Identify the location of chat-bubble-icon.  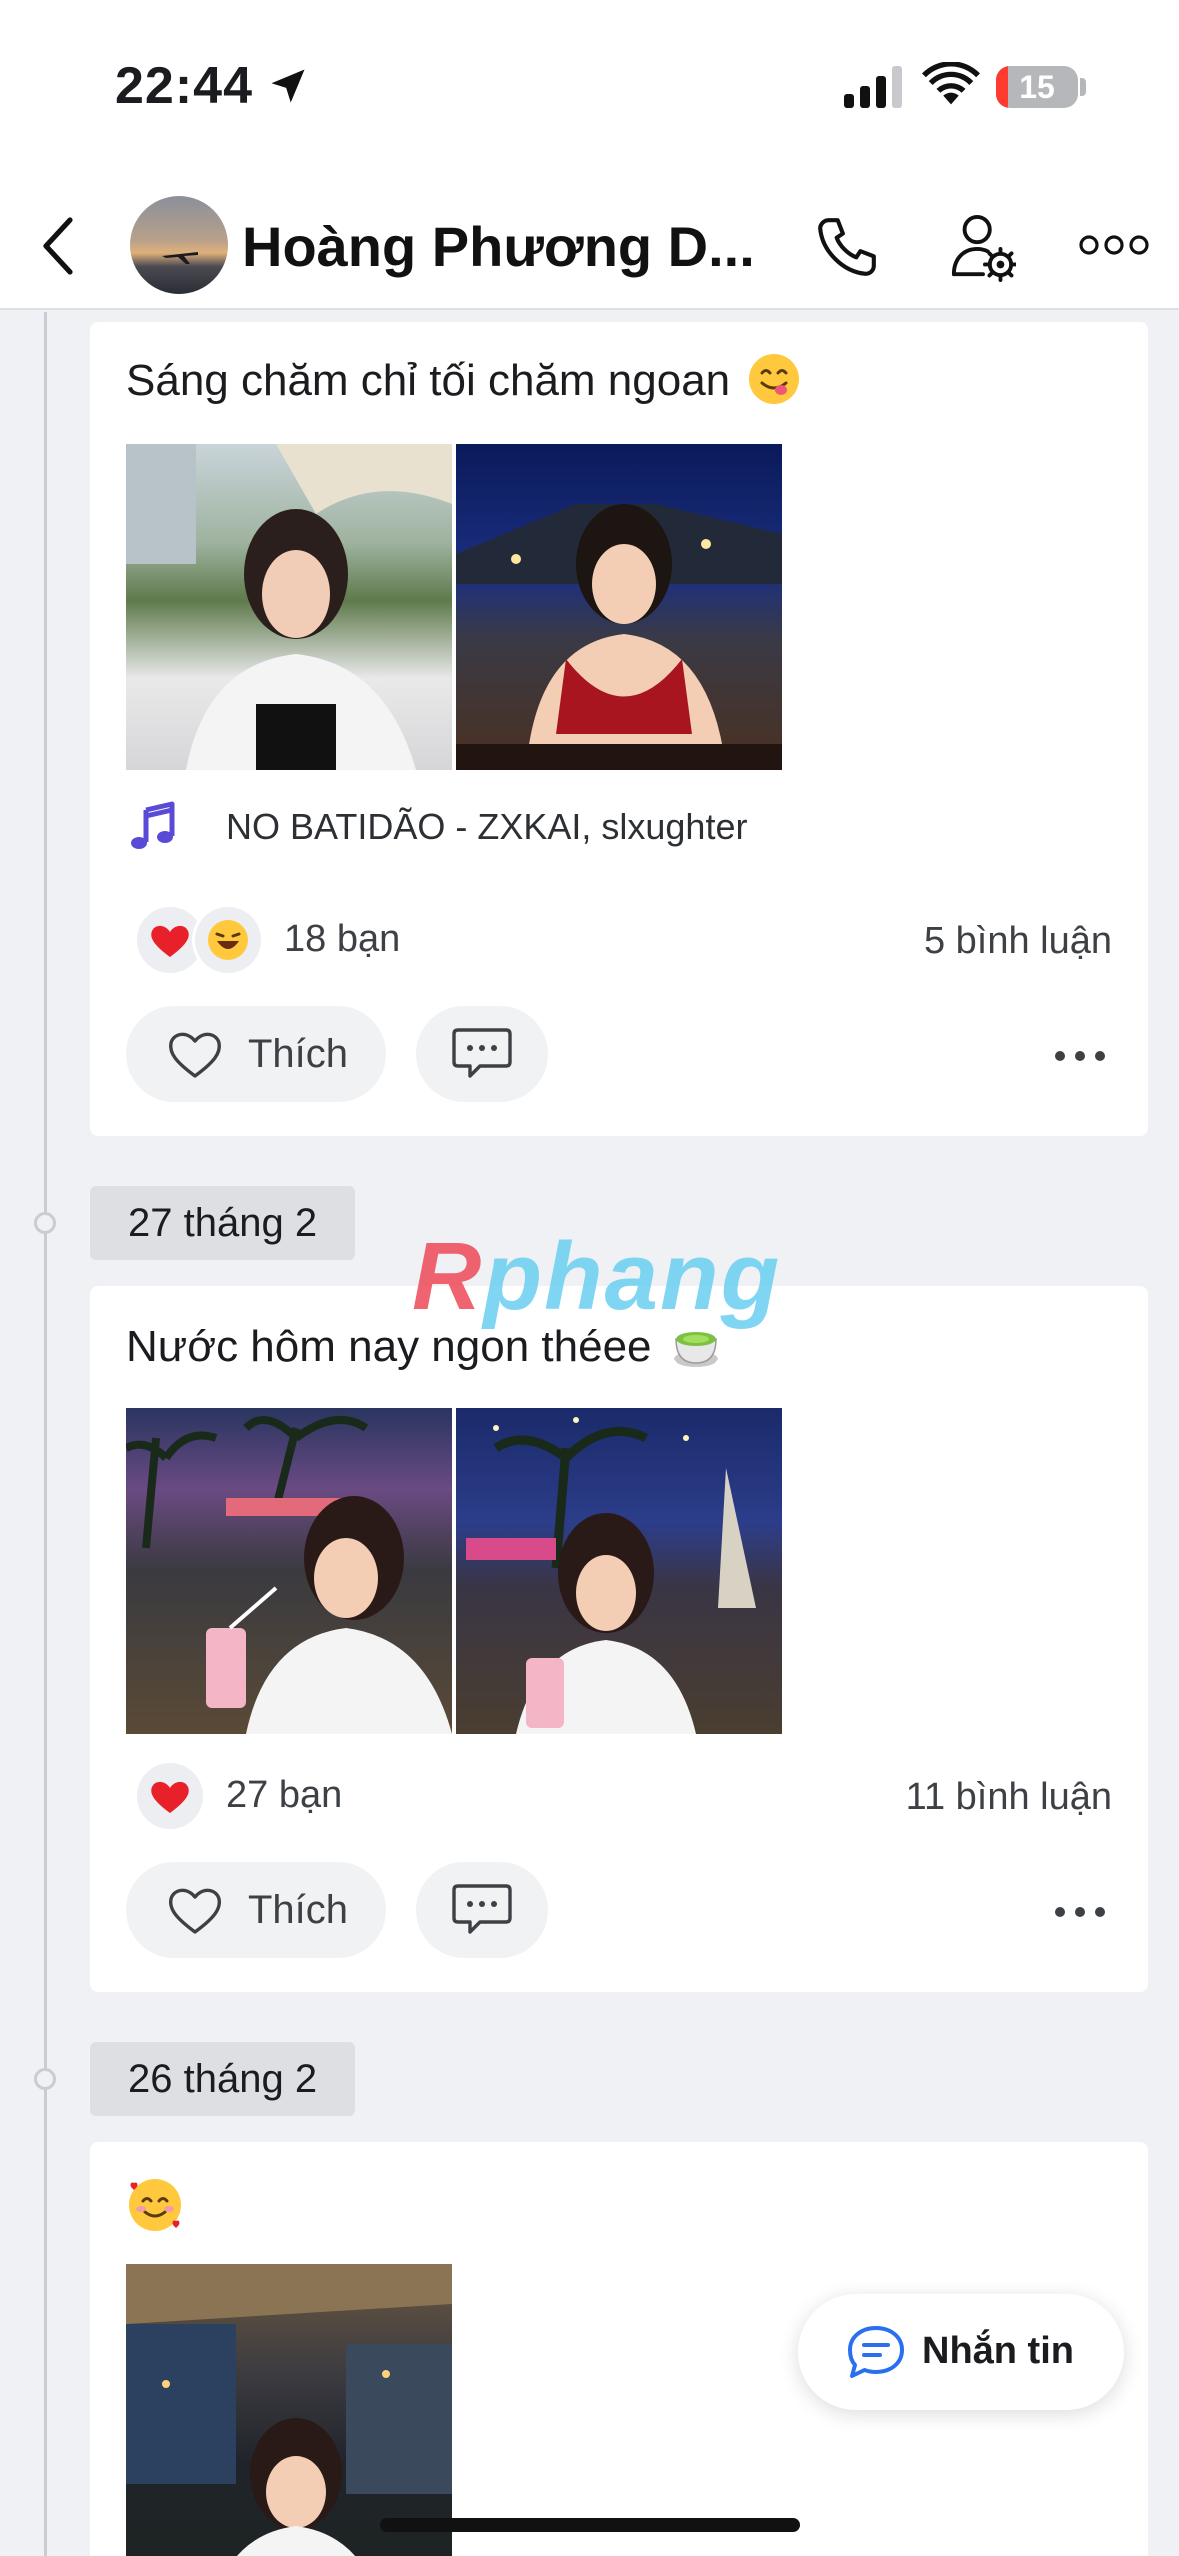
(876, 2352).